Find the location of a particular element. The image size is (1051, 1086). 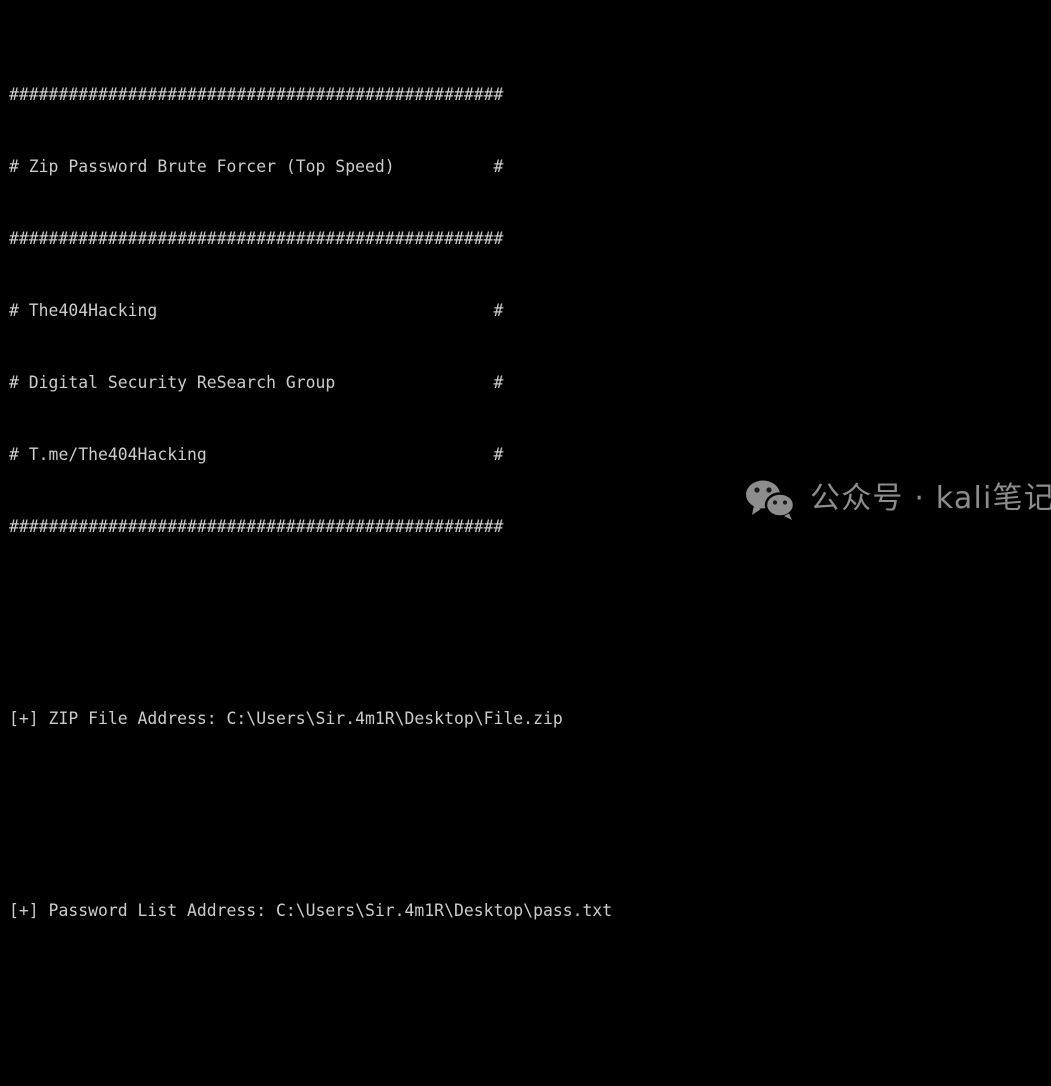

banner-org: # The404Hacking # is located at coordinates (256, 310).